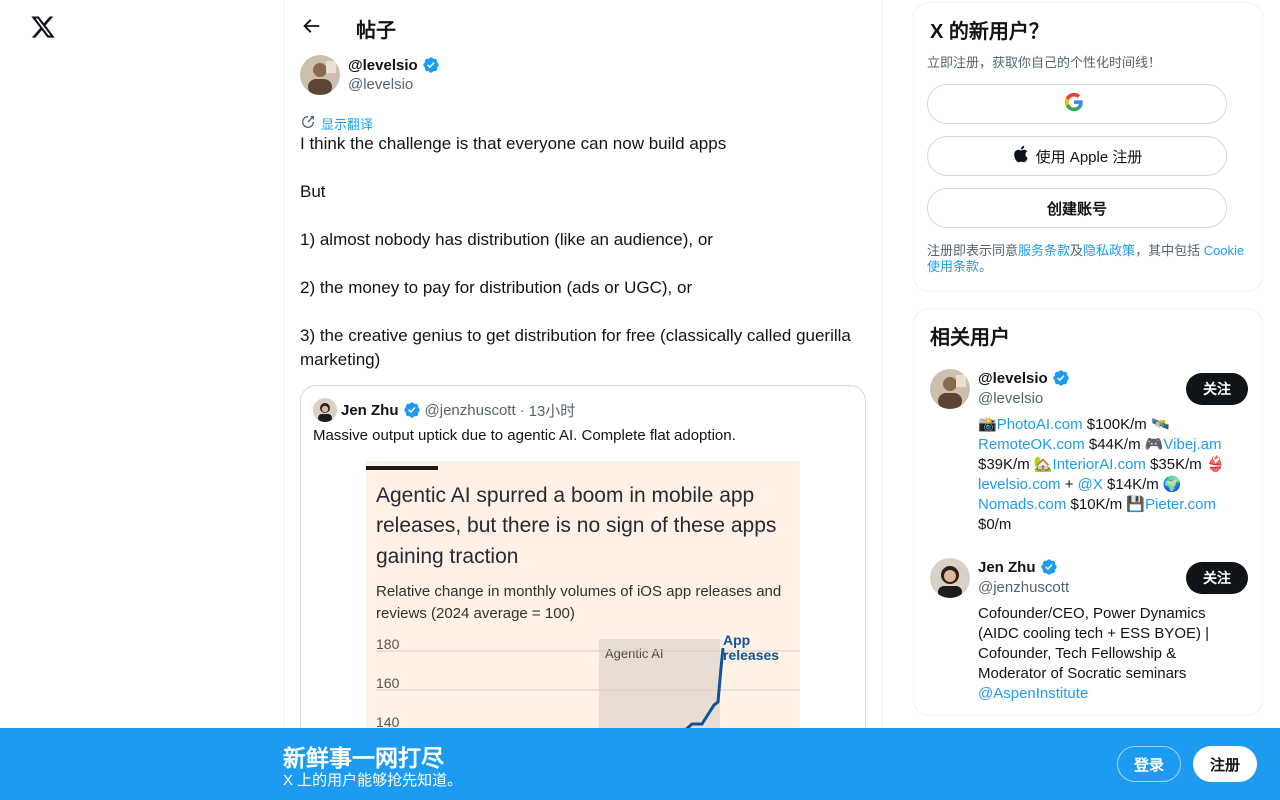 The width and height of the screenshot is (1280, 800). Describe the element at coordinates (313, 191) in the screenshot. I see `post-line: But` at that location.